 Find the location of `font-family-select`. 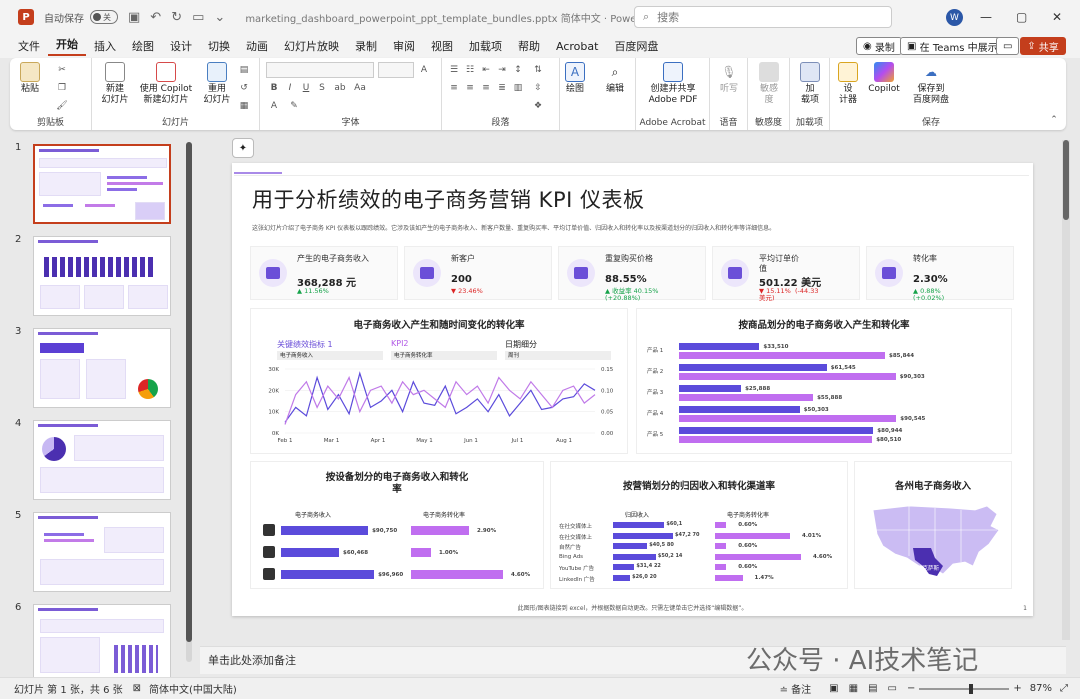

font-family-select is located at coordinates (320, 70).